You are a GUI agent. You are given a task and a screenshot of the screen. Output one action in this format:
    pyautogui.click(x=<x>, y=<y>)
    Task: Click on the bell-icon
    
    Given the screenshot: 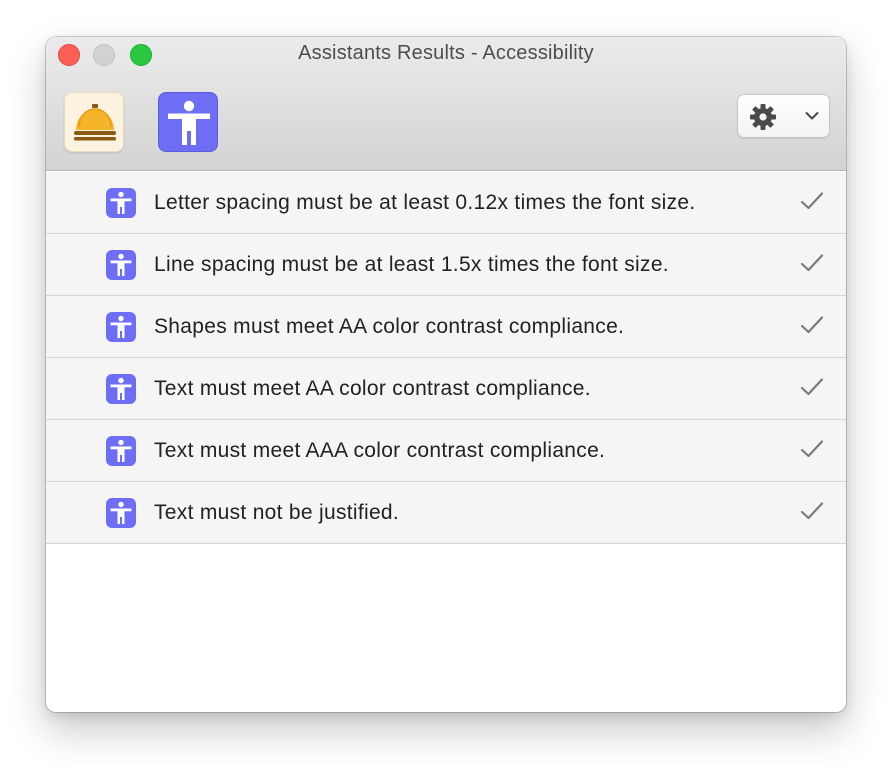 What is the action you would take?
    pyautogui.click(x=95, y=122)
    